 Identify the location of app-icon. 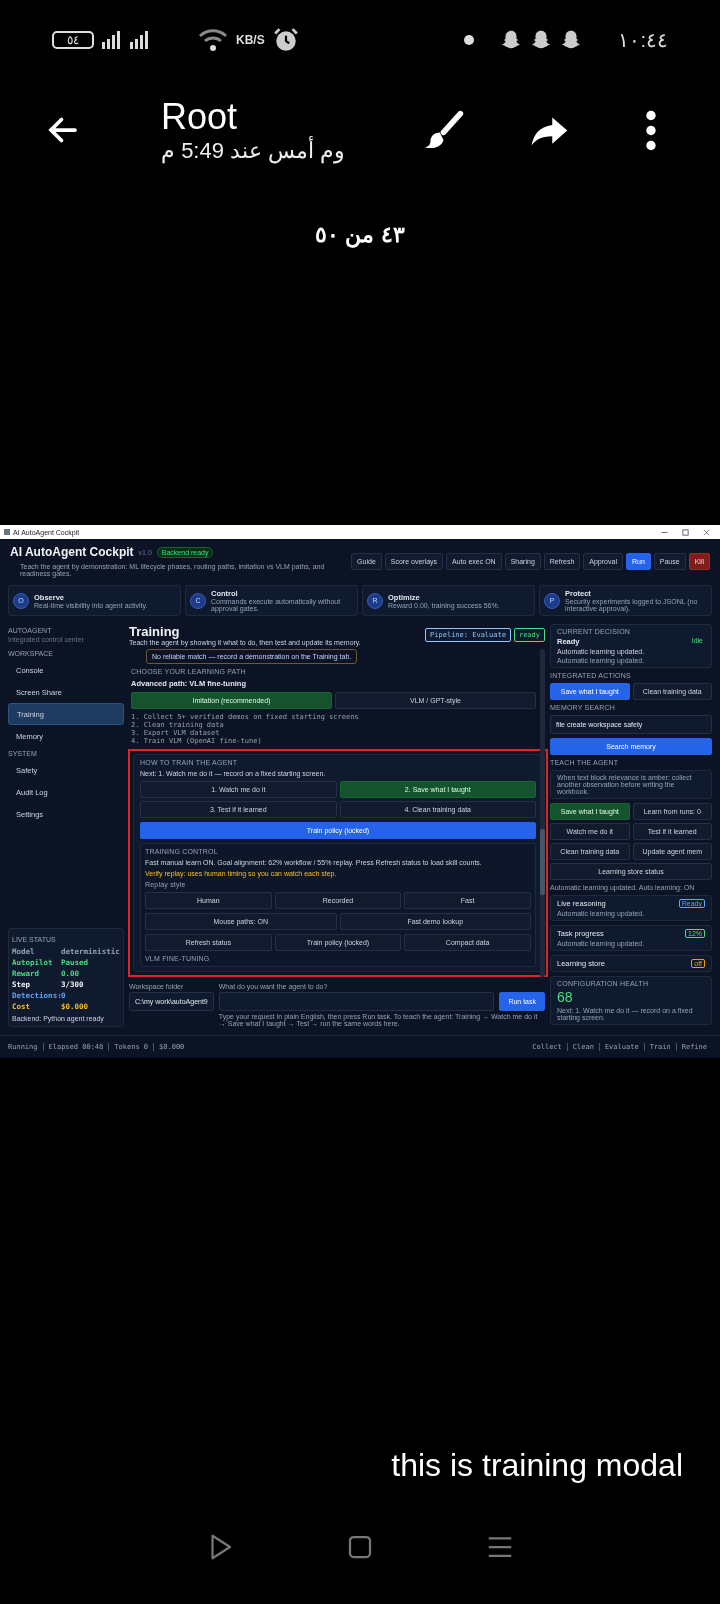
(7, 532).